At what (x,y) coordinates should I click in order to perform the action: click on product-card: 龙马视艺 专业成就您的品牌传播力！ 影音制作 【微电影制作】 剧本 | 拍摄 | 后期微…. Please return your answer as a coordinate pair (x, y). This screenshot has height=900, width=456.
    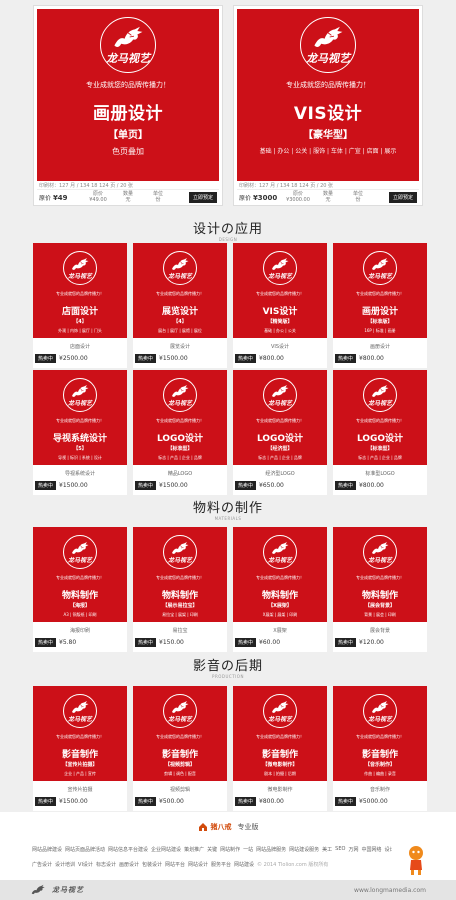
    Looking at the image, I should click on (280, 748).